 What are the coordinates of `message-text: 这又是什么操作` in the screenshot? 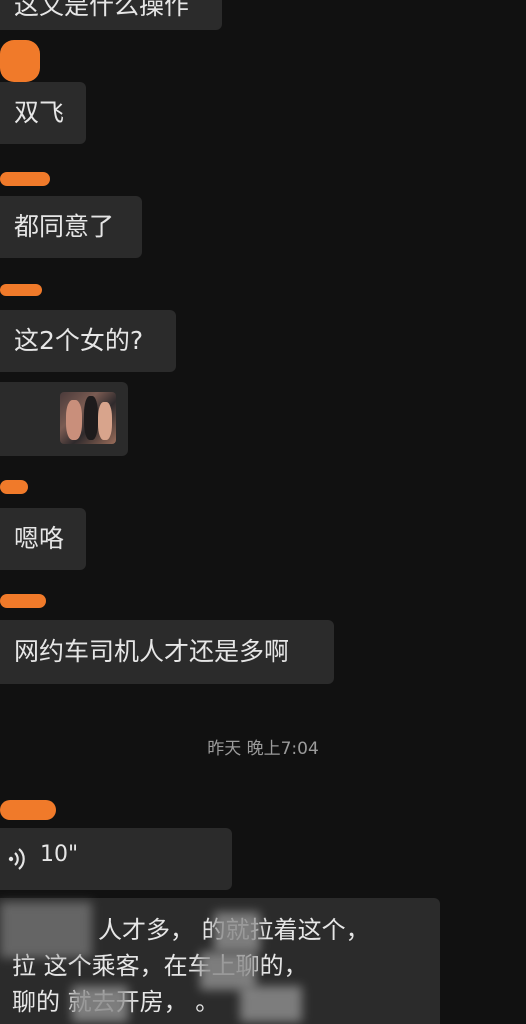 It's located at (102, 10).